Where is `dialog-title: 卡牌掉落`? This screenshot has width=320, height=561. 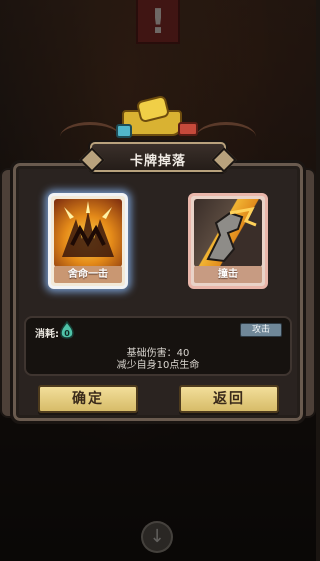
dialog-title: 卡牌掉落 is located at coordinates (157, 161).